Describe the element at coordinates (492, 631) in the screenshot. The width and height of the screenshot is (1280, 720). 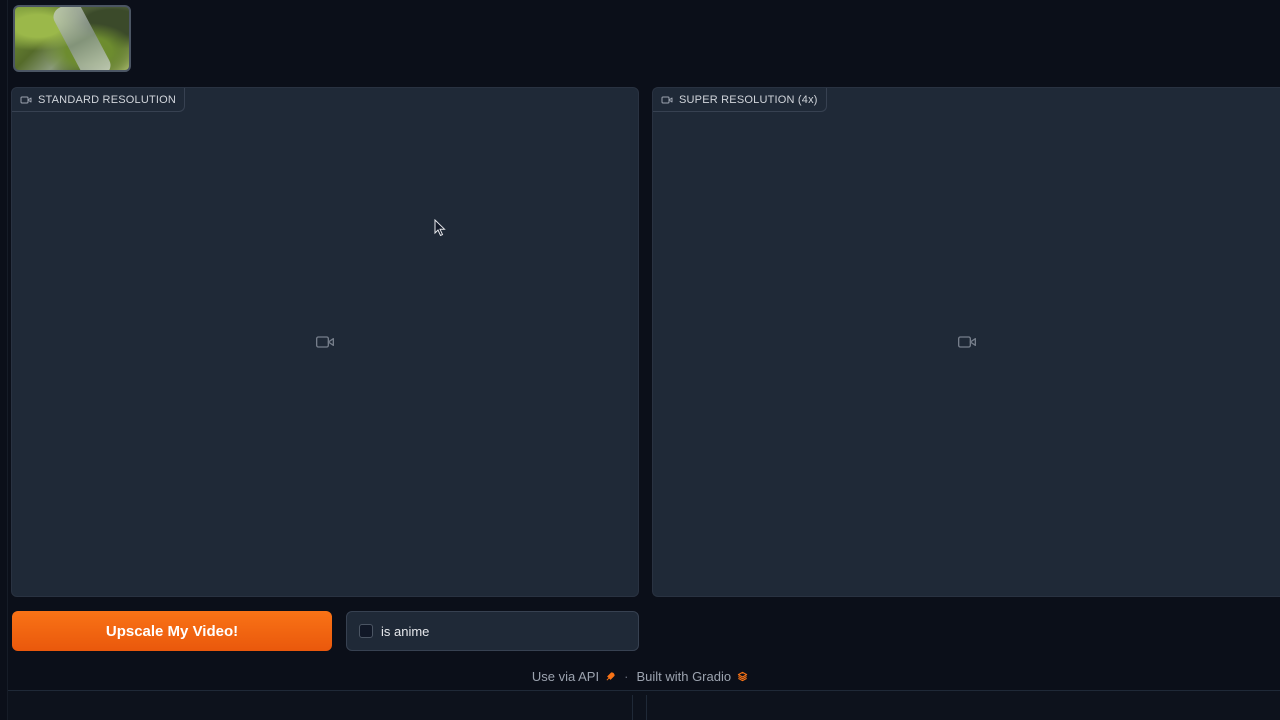
I see `is-anime-checkbox-field: is anime` at that location.